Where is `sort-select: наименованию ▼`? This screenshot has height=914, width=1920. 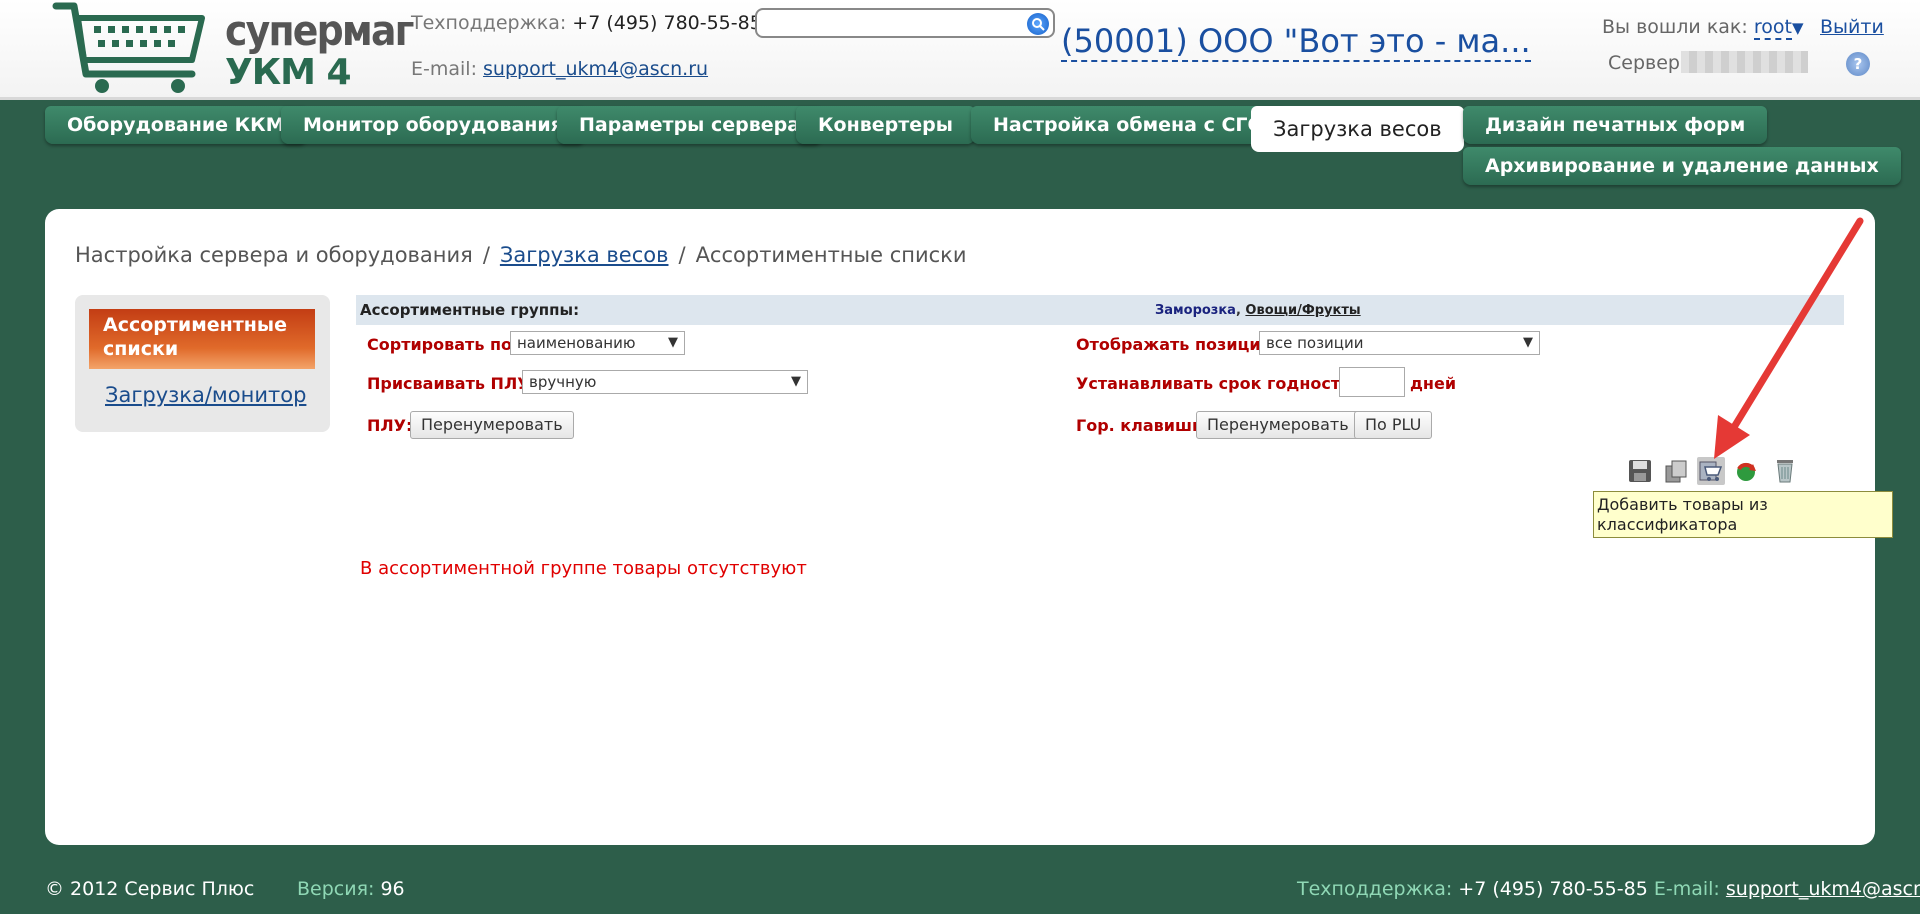
sort-select: наименованию ▼ is located at coordinates (597, 343).